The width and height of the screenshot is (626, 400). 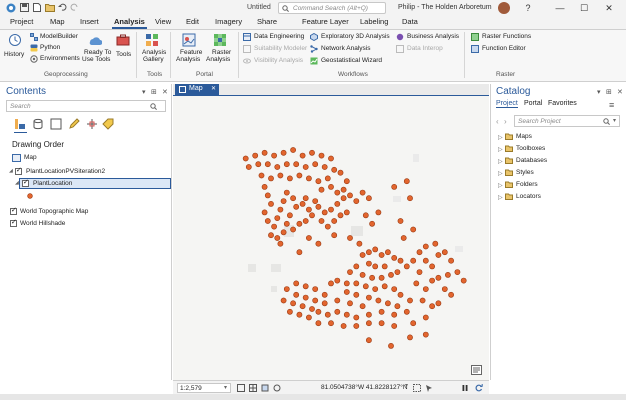 I want to click on forward-icon: ›, so click(x=505, y=121).